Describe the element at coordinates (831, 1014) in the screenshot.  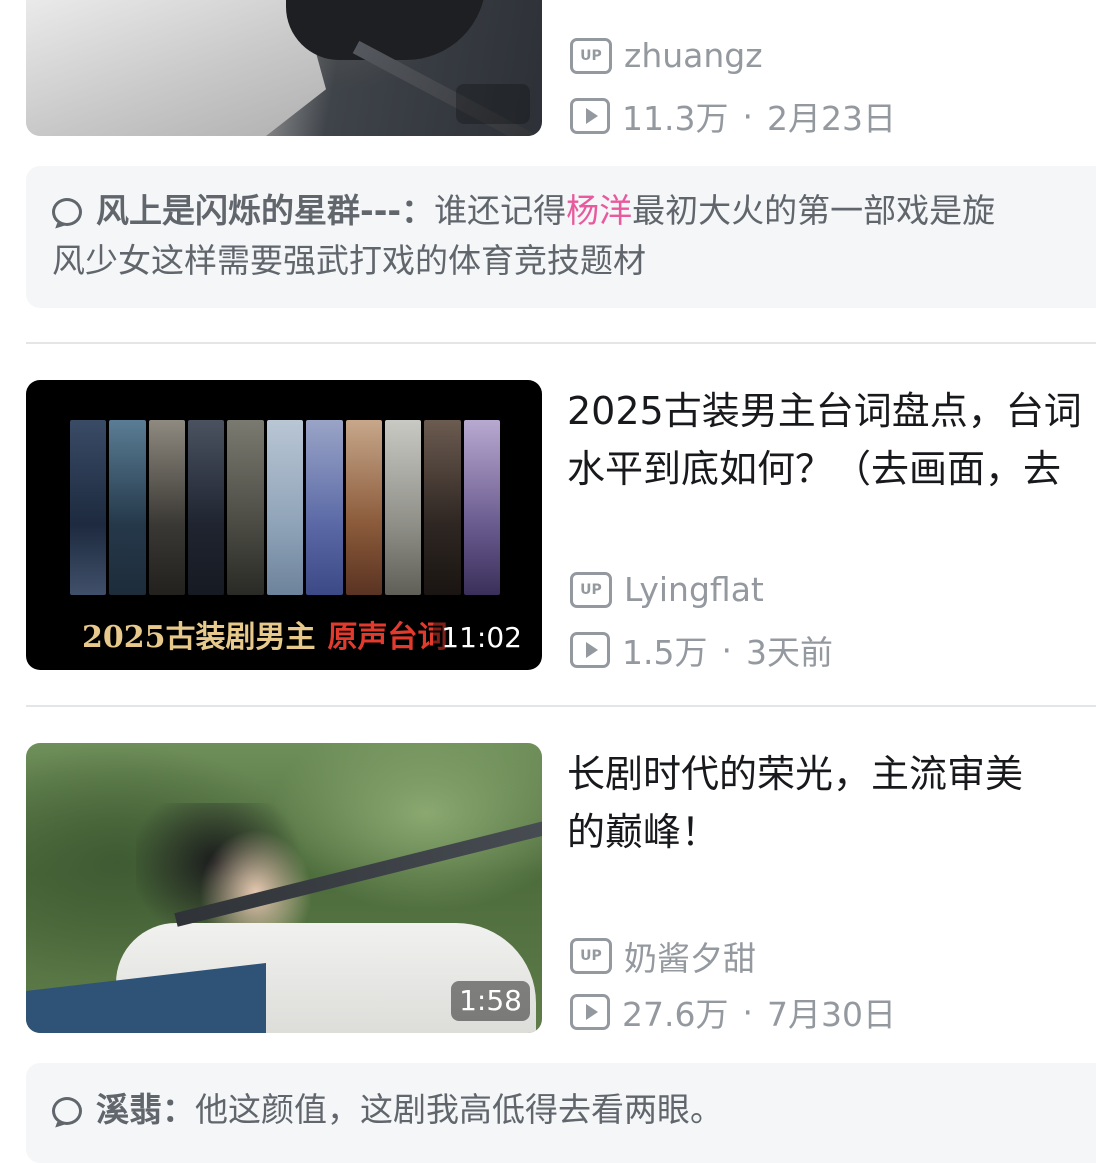
I see `publish-date: 7月30日` at that location.